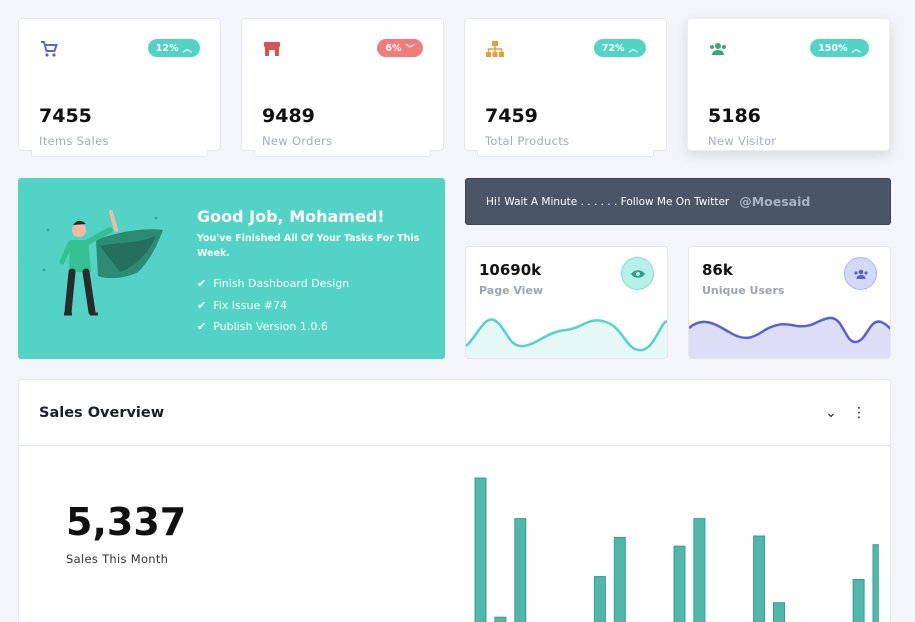 Image resolution: width=915 pixels, height=622 pixels. I want to click on page-view-value: 10690k, so click(510, 270).